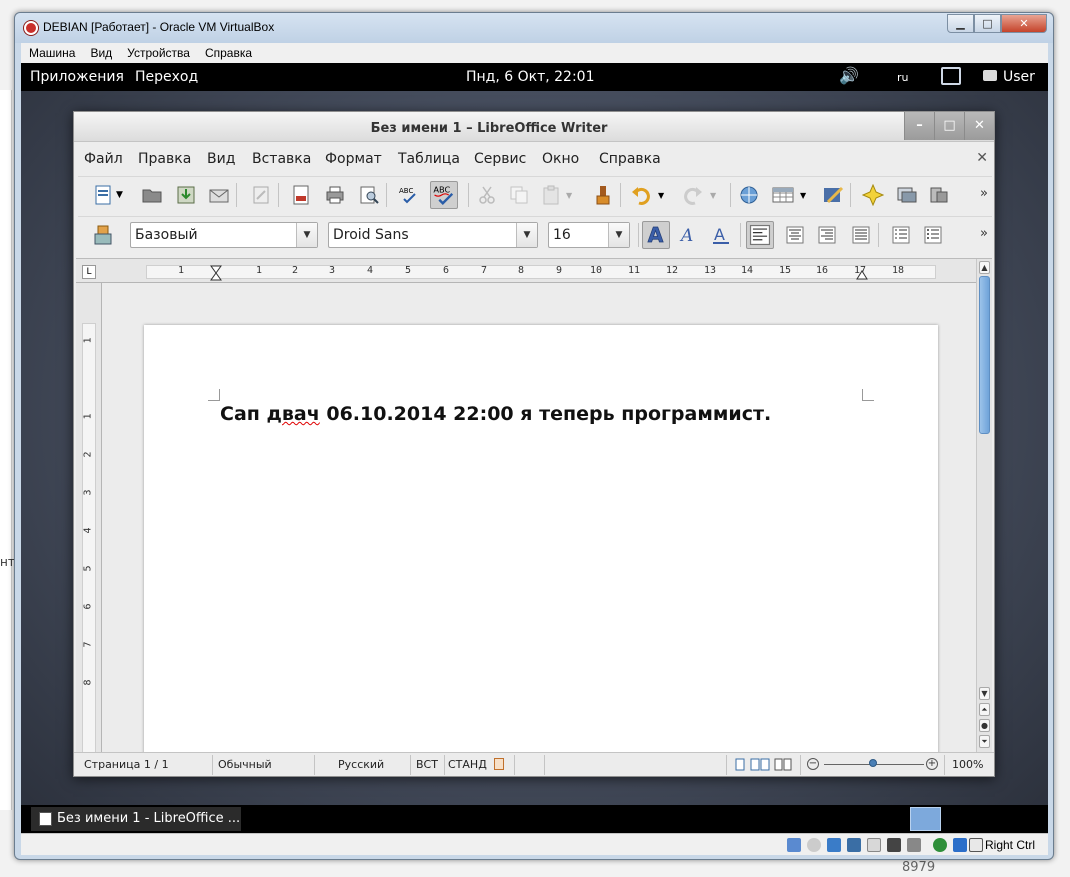 Image resolution: width=1070 pixels, height=877 pixels. What do you see at coordinates (158, 53) in the screenshot?
I see `vbox-menu-devices: Устройства` at bounding box center [158, 53].